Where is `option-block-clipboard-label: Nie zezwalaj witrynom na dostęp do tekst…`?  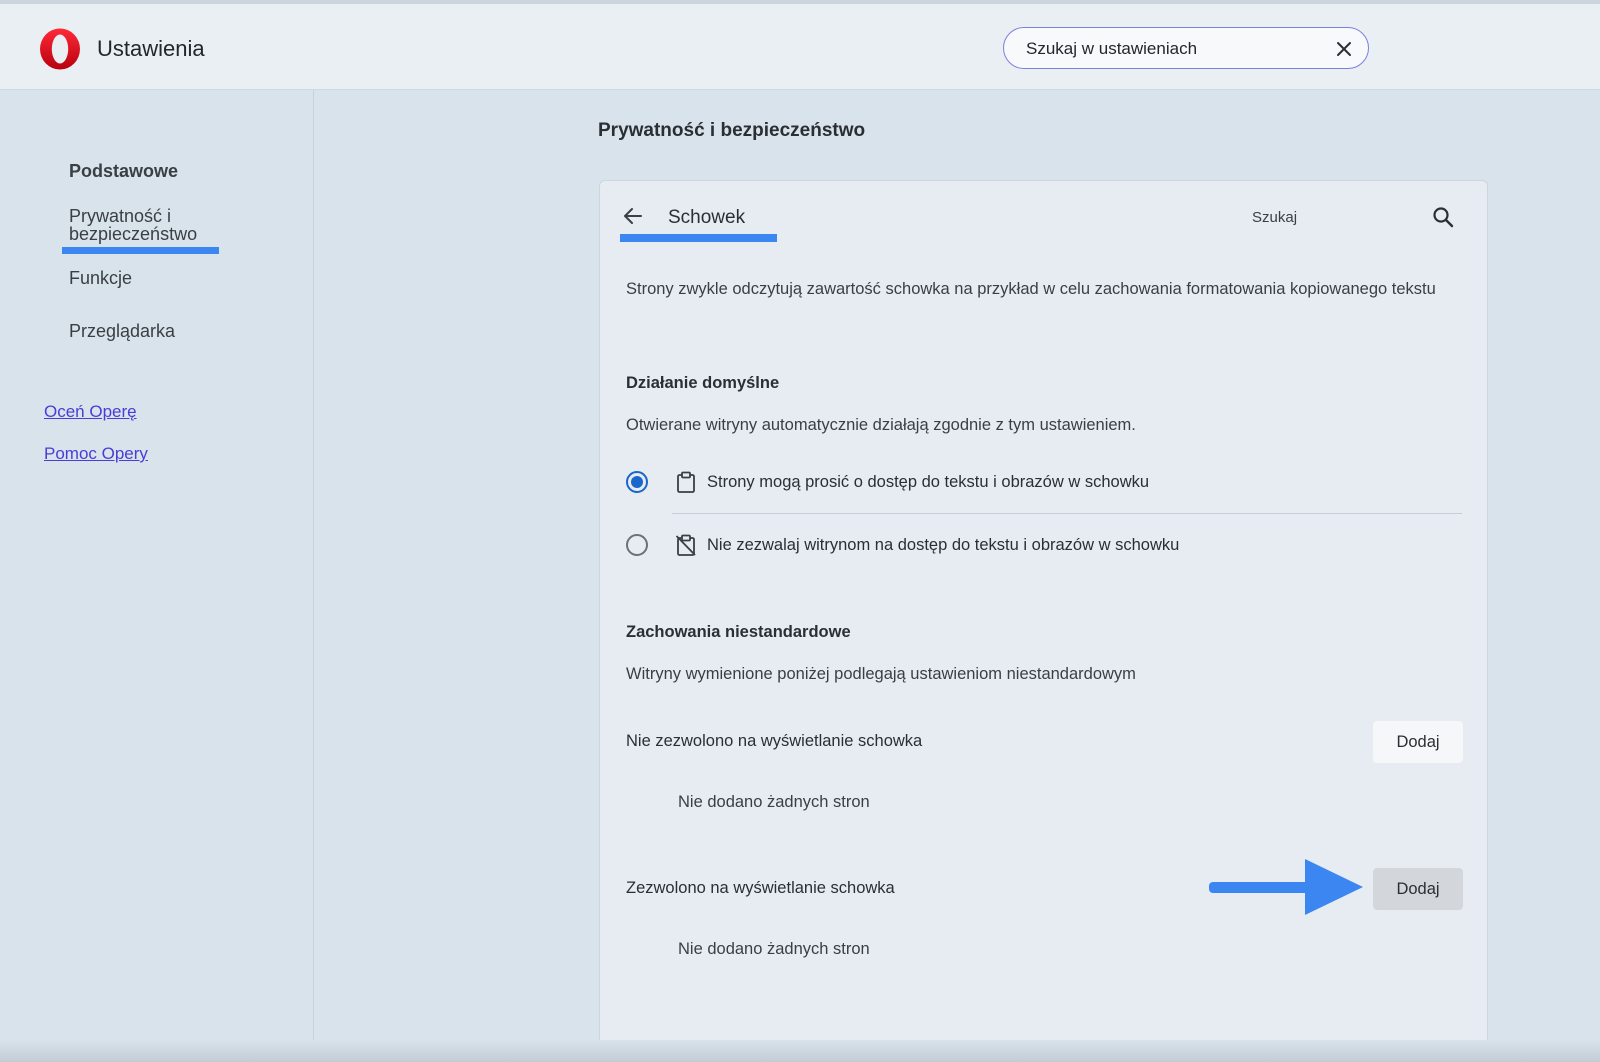
option-block-clipboard-label: Nie zezwalaj witrynom na dostęp do tekst… is located at coordinates (943, 545).